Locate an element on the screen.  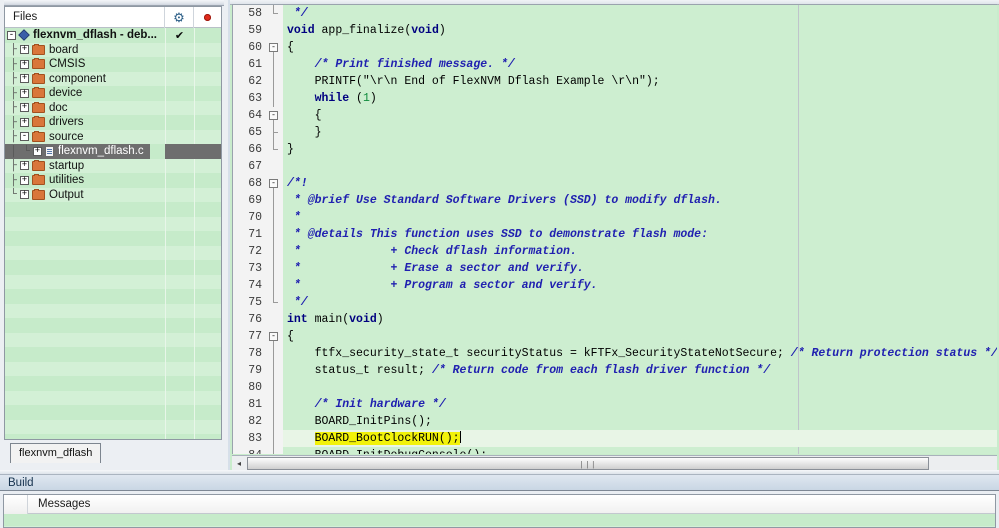
tree-item-flexnvm-dflash-deb: - flexnvm_dflash - deb... ✔ is located at coordinates (113, 35).